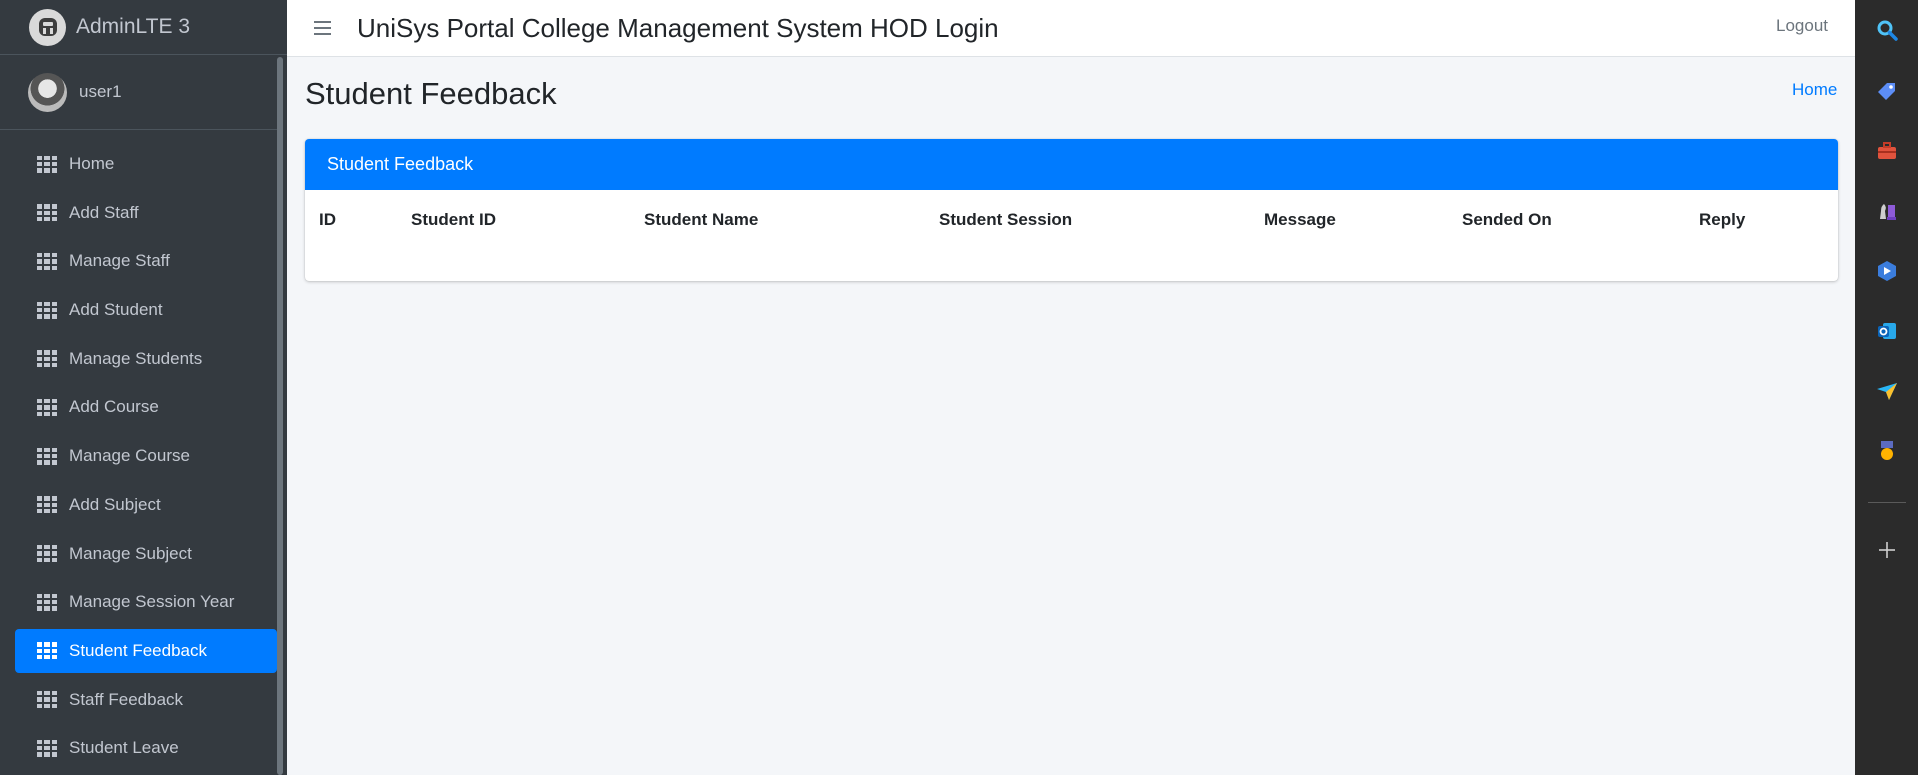  I want to click on send-icon, so click(1887, 391).